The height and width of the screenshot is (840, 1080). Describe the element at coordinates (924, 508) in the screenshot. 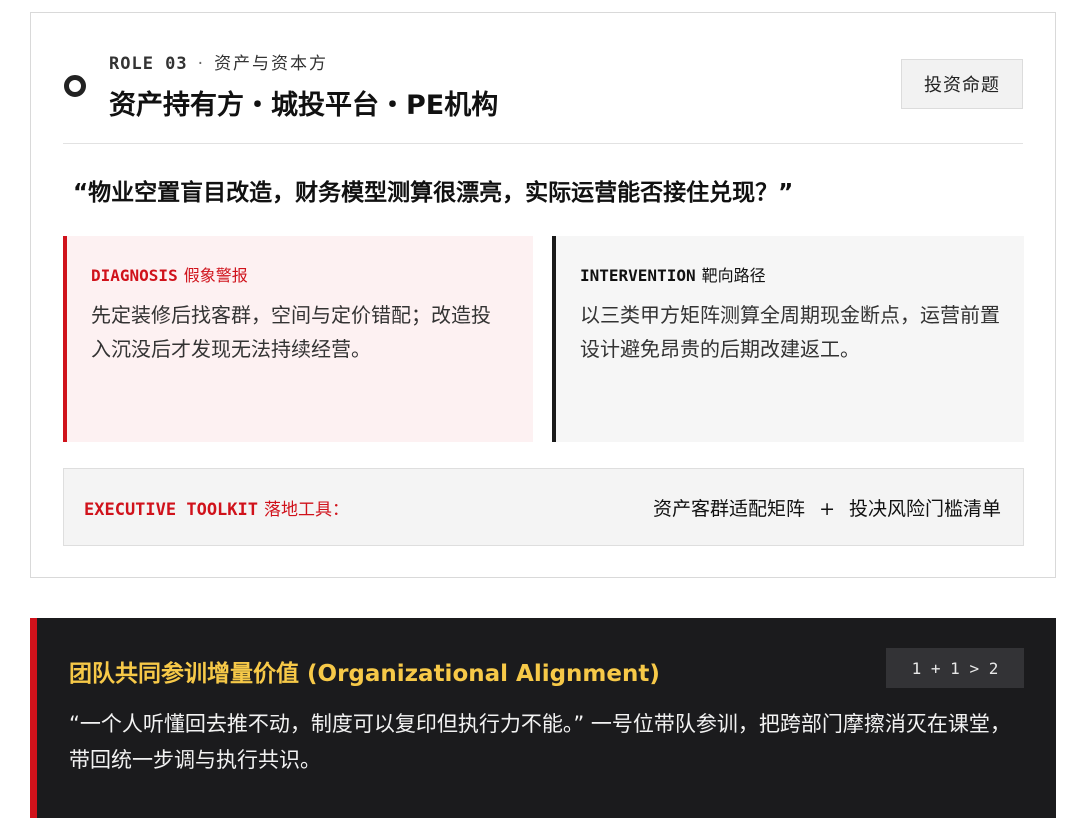

I see `toolkit-item: 投决风险门槛清单` at that location.